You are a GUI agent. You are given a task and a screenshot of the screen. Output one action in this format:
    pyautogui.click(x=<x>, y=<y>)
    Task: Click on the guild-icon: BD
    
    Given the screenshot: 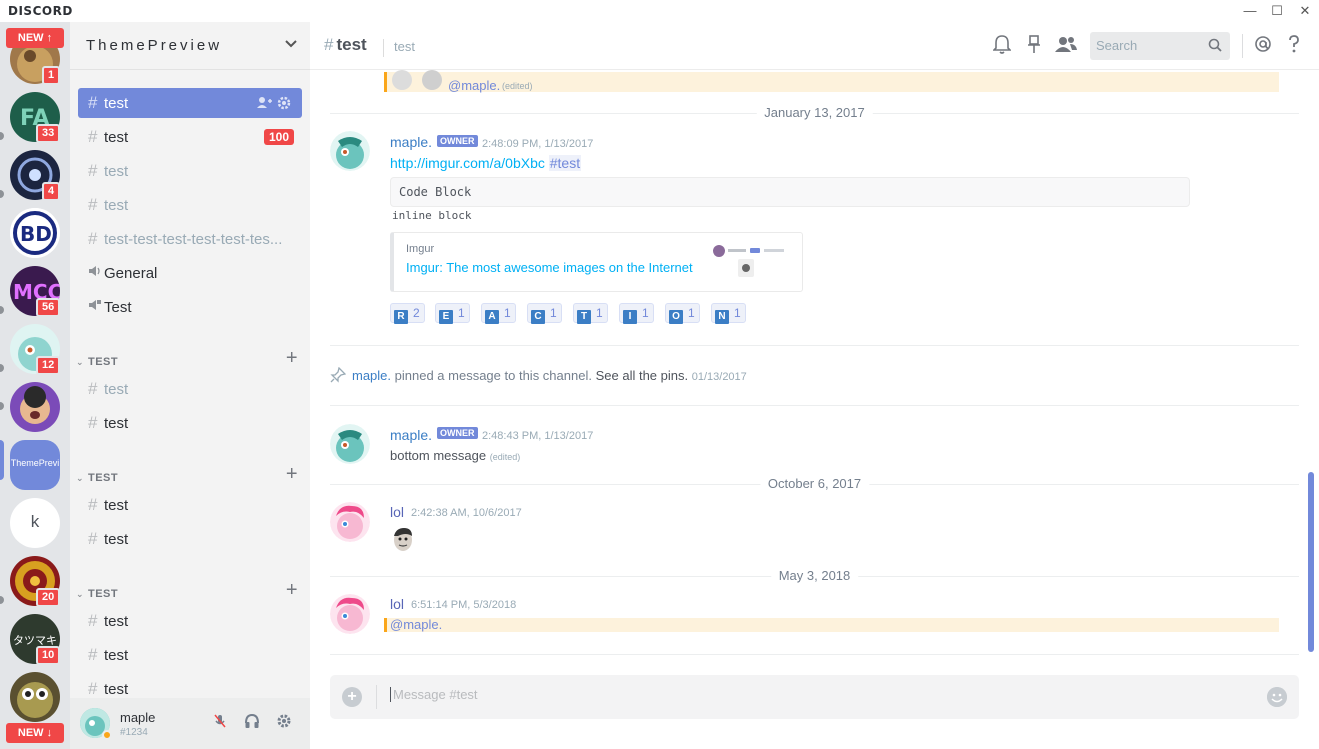 What is the action you would take?
    pyautogui.click(x=35, y=233)
    